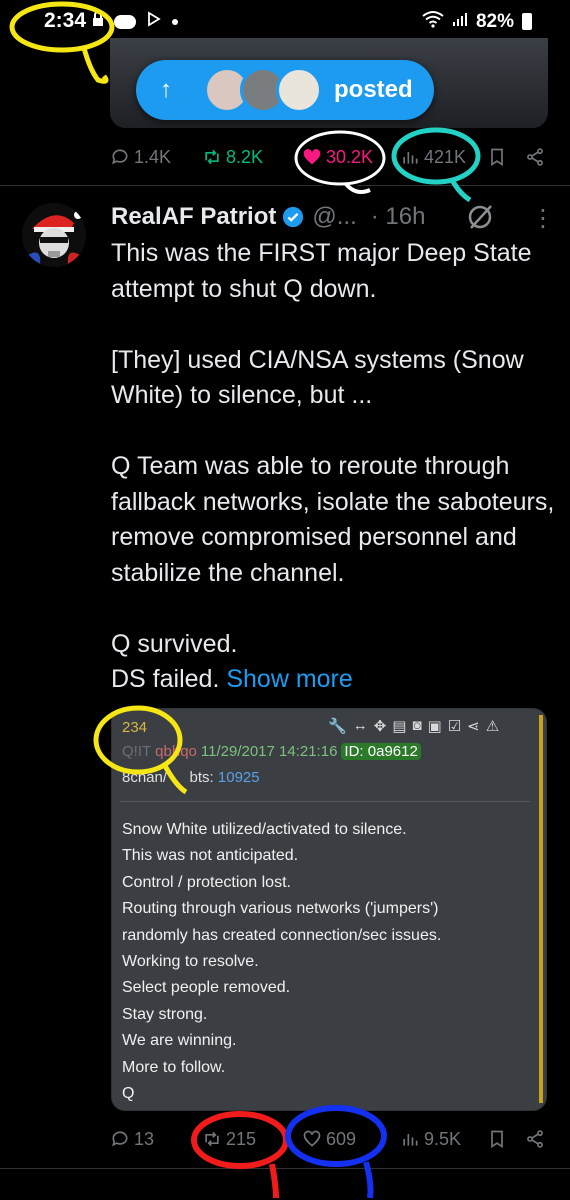  What do you see at coordinates (98, 21) in the screenshot?
I see `lock-icon` at bounding box center [98, 21].